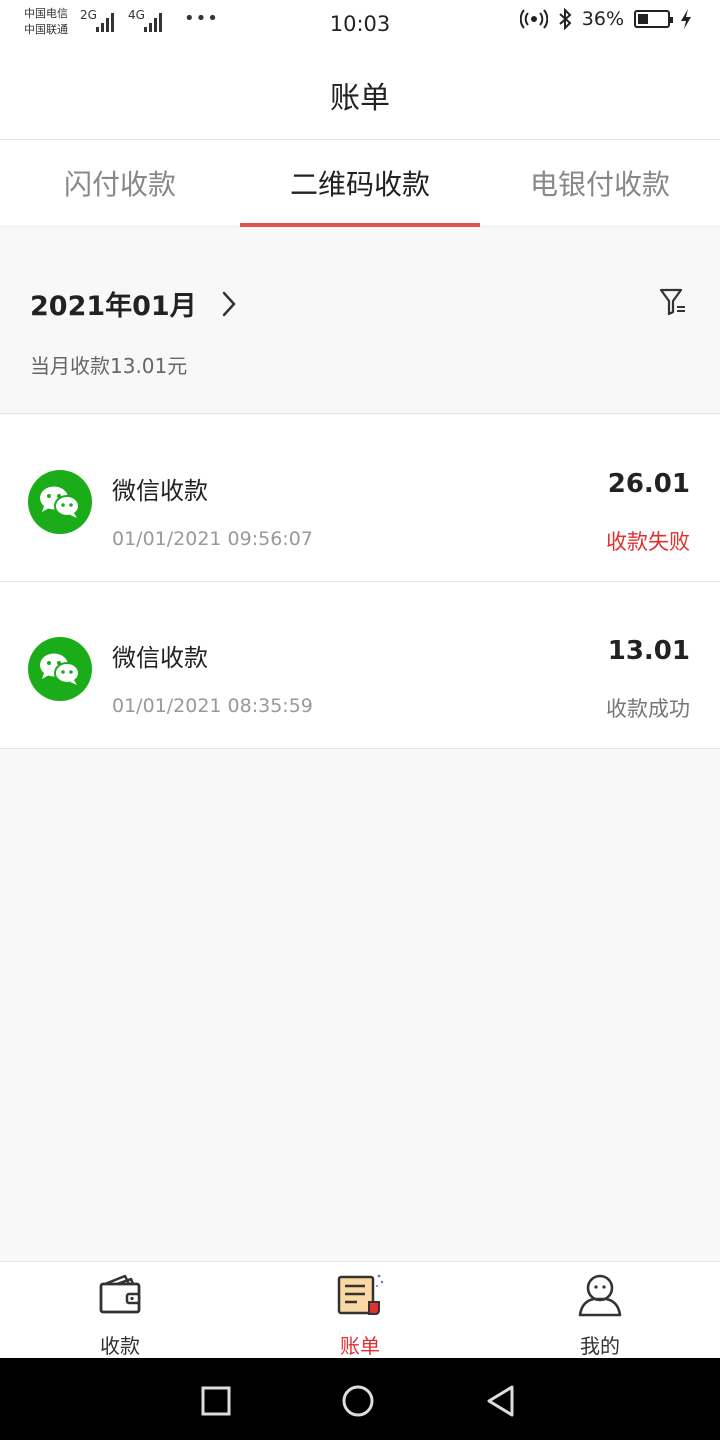 The image size is (720, 1440). What do you see at coordinates (360, 98) in the screenshot?
I see `page-title: 账单` at bounding box center [360, 98].